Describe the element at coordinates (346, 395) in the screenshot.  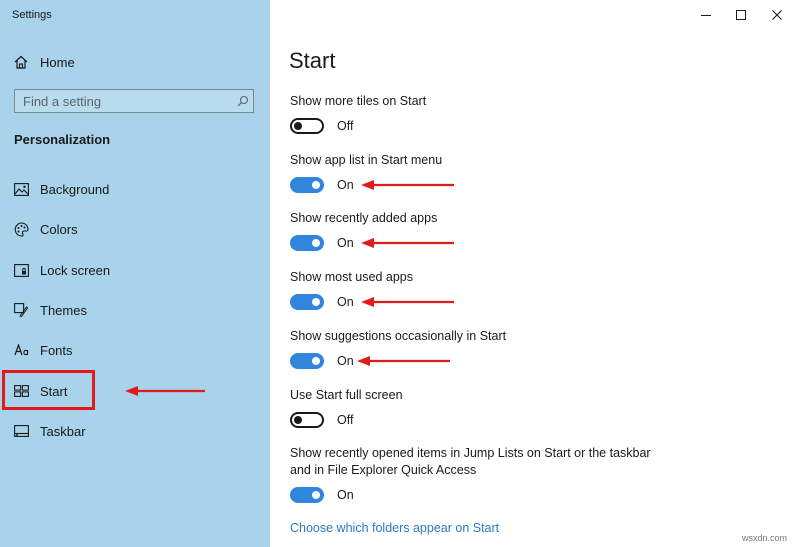
I see `setting-label: Use Start full screen` at that location.